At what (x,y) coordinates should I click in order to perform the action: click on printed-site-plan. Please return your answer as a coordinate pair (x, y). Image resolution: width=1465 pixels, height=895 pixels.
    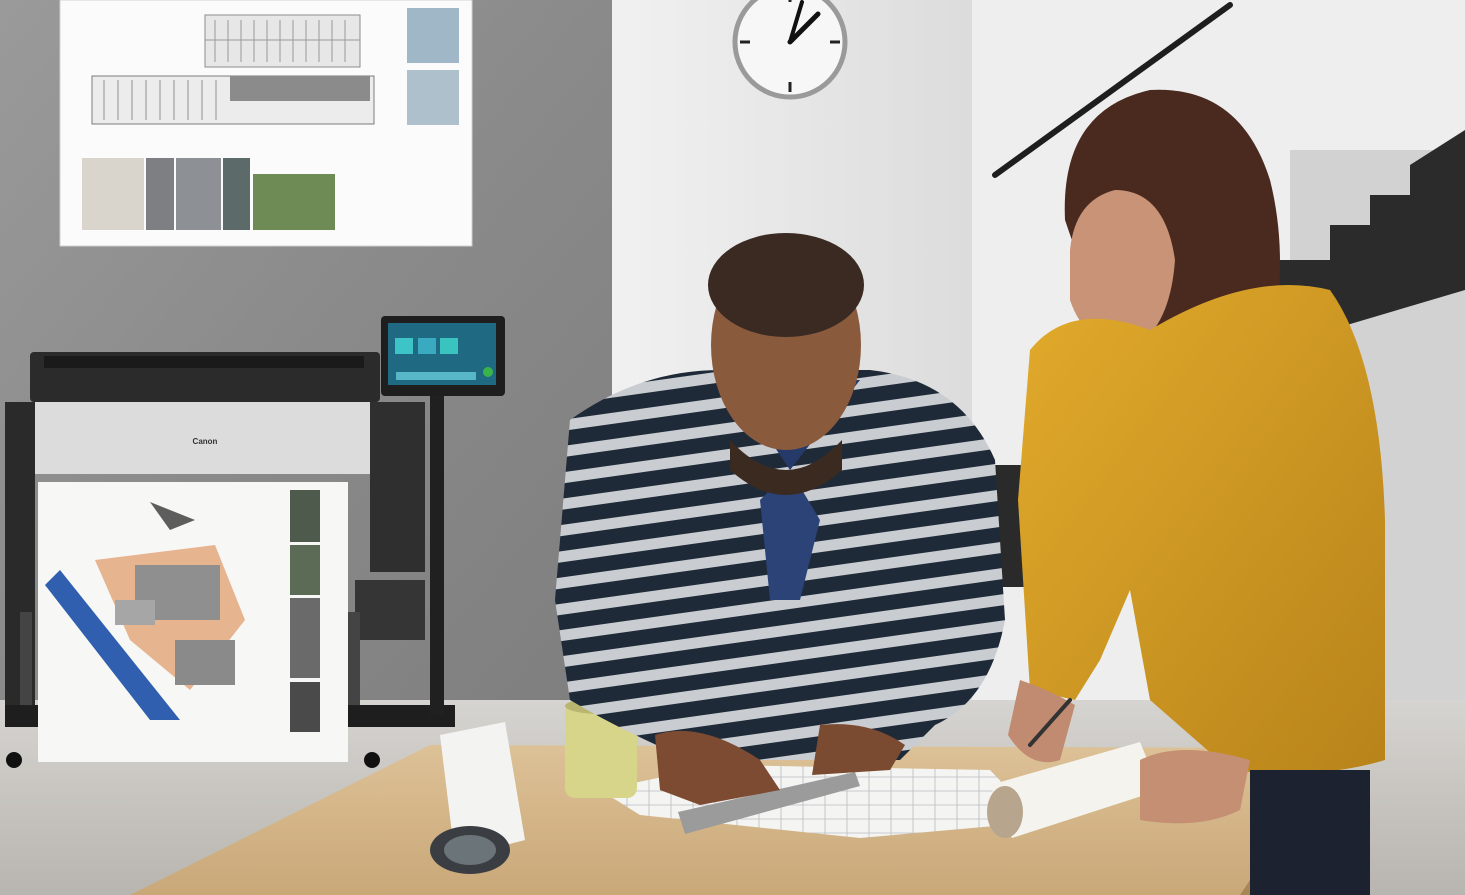
    Looking at the image, I should click on (193, 622).